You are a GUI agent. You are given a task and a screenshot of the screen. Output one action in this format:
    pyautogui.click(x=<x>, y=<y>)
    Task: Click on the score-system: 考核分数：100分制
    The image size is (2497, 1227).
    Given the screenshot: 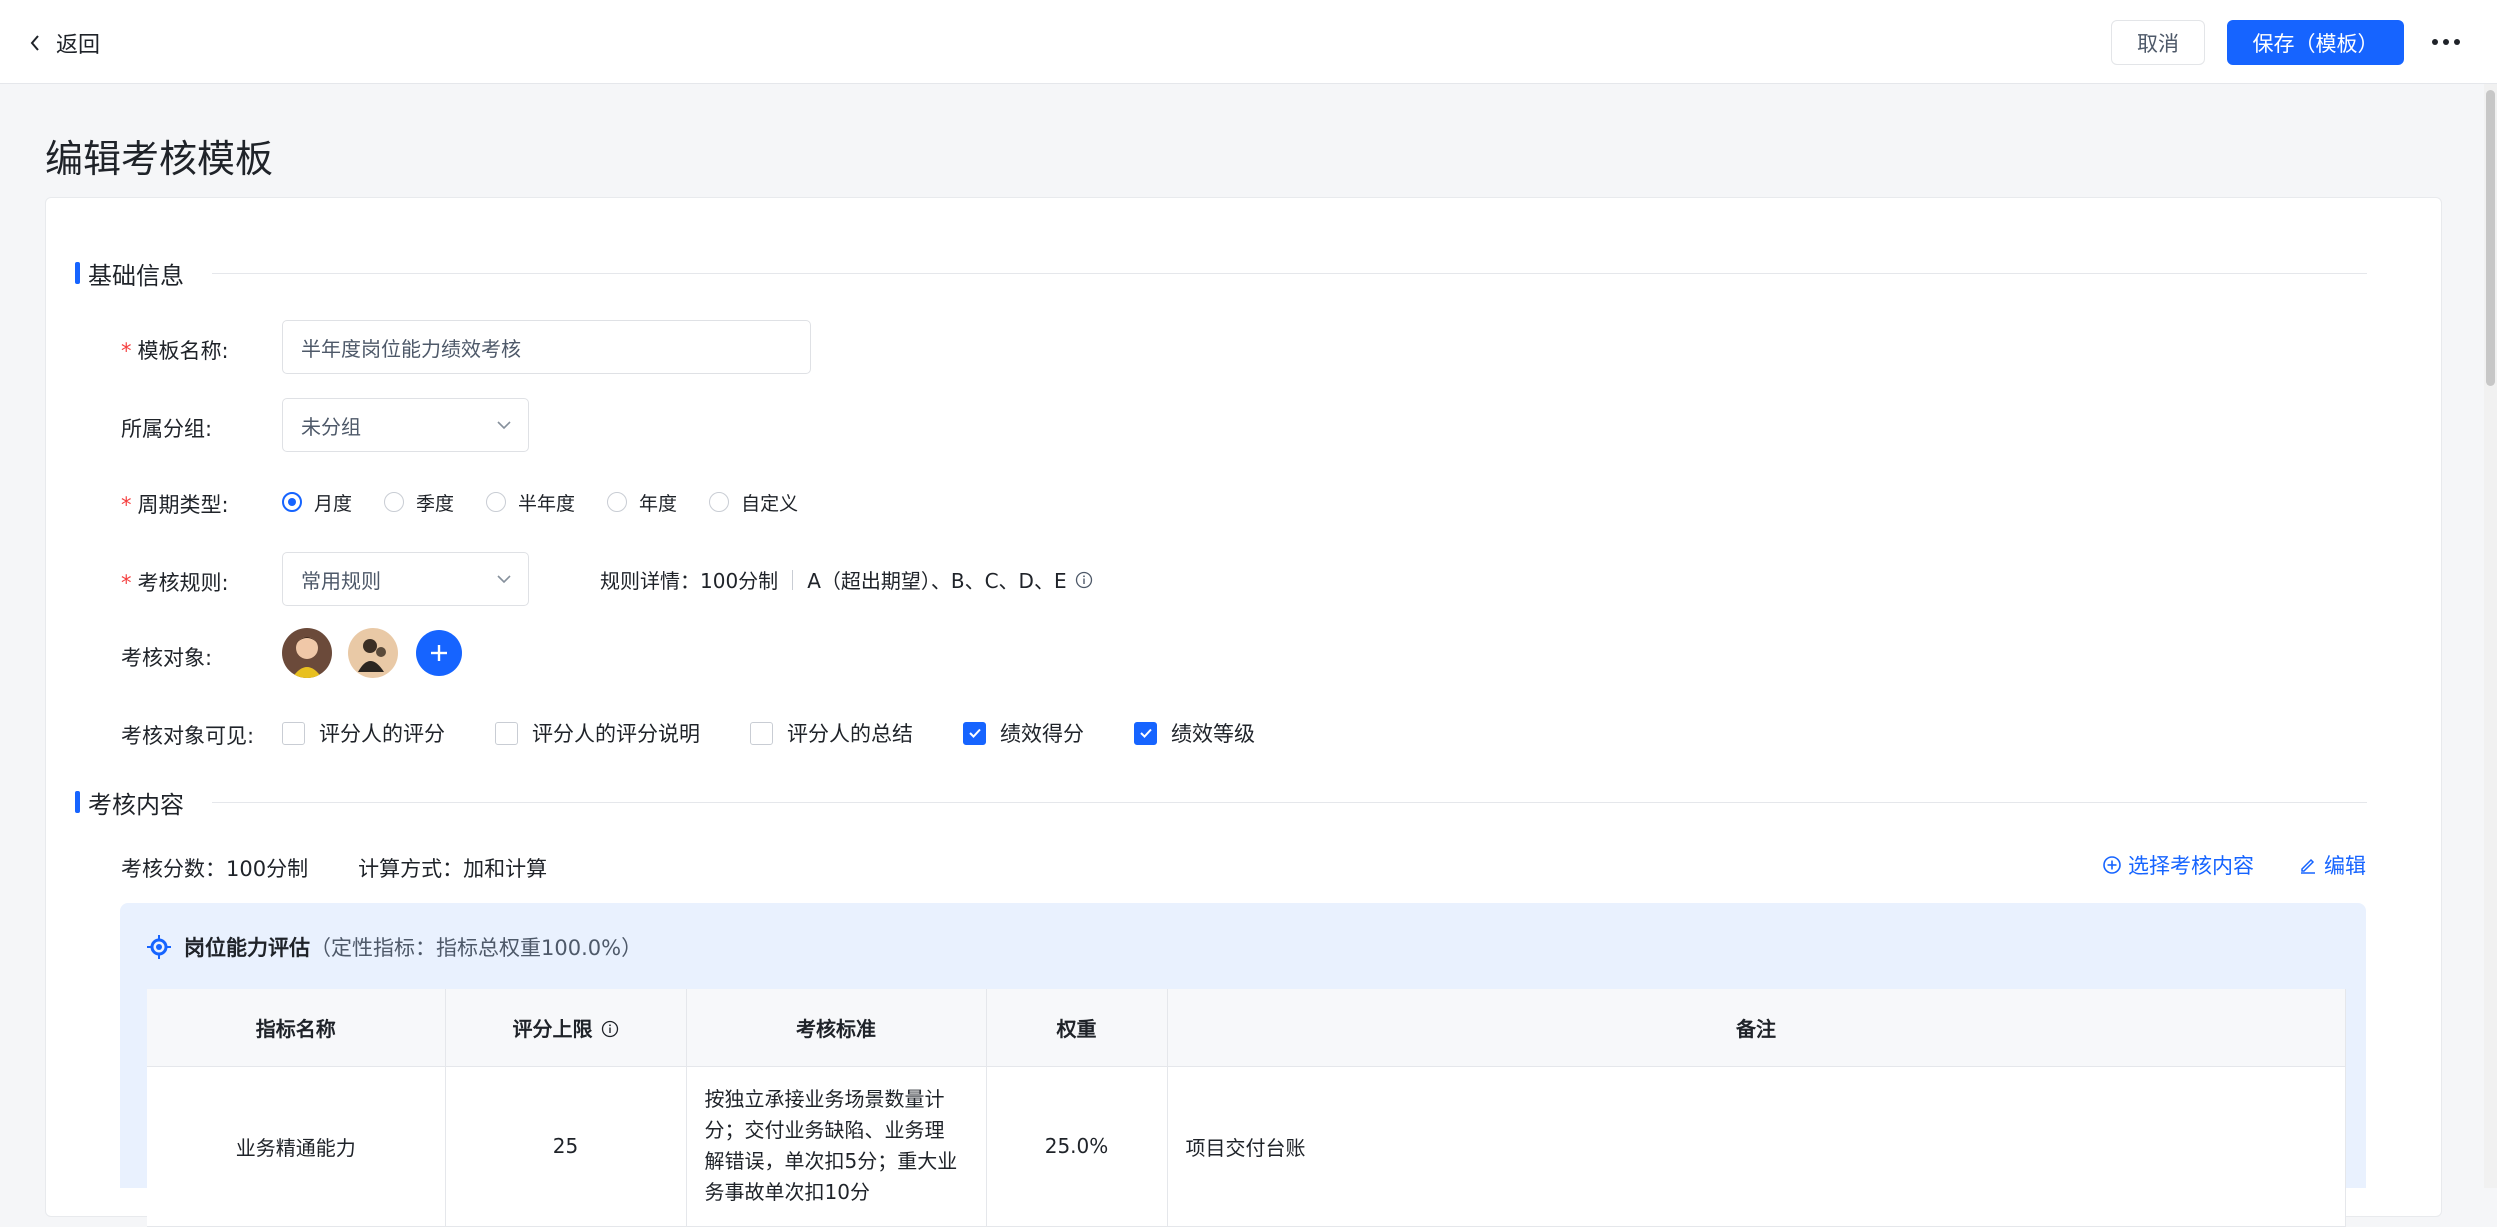 What is the action you would take?
    pyautogui.click(x=215, y=869)
    